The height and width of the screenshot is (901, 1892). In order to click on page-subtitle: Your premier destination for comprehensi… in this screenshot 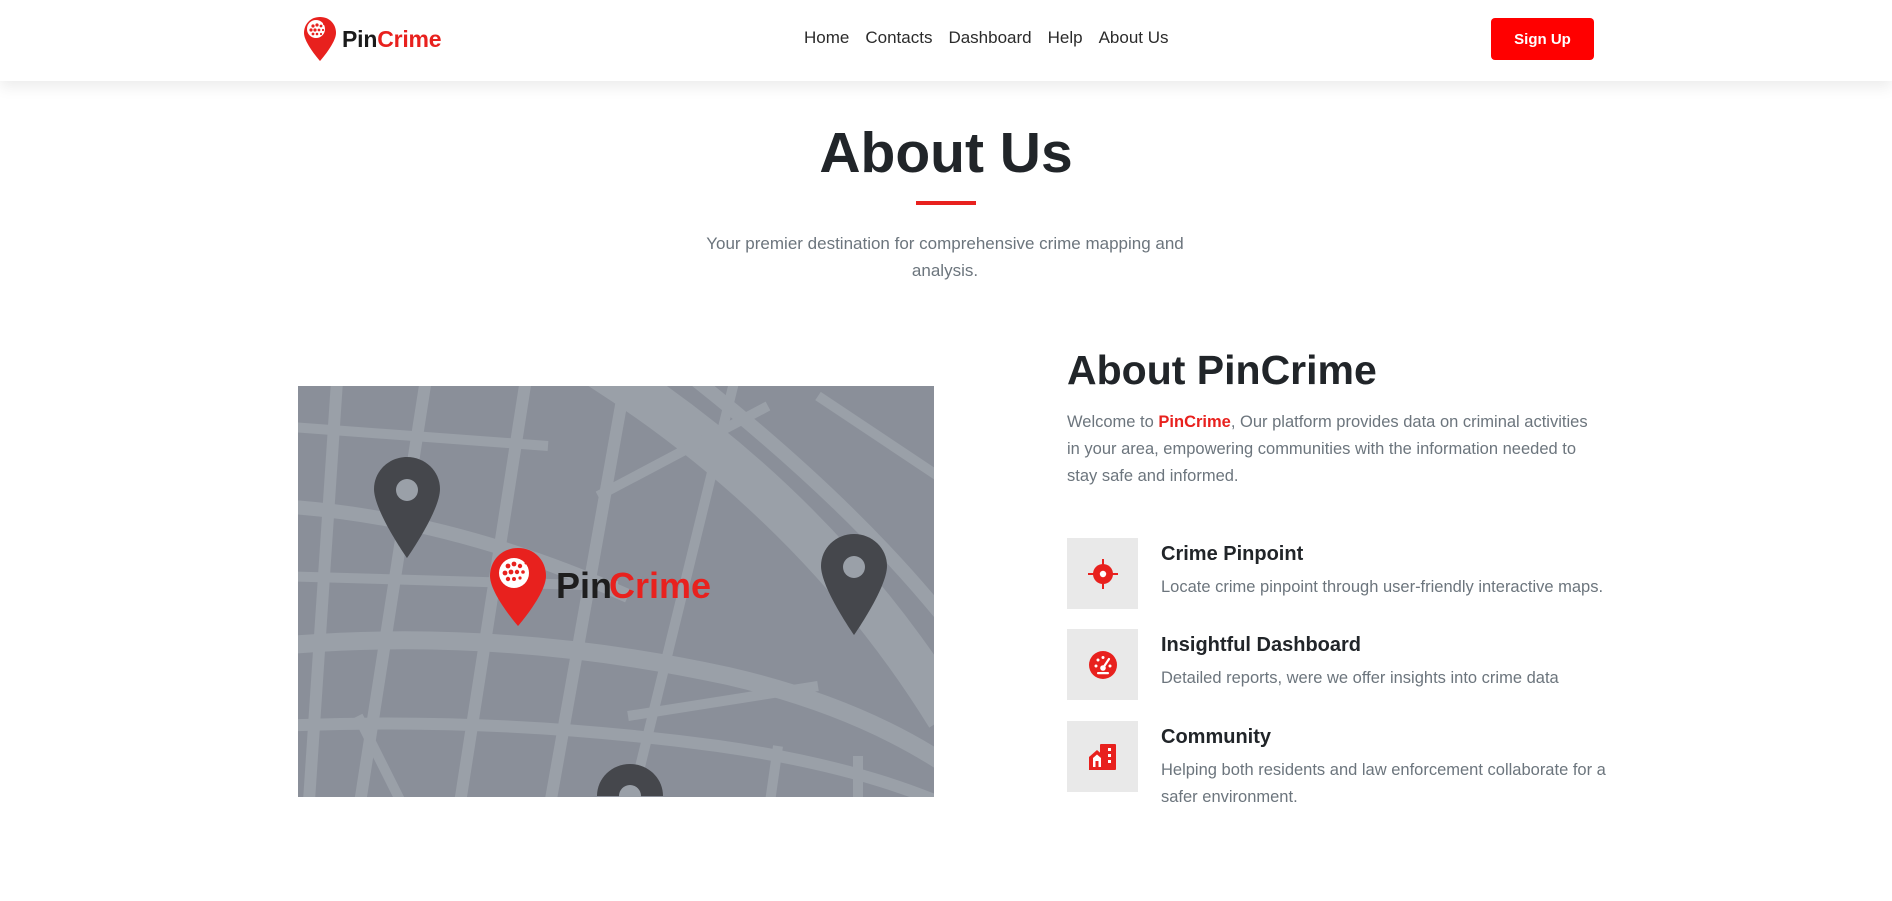, I will do `click(945, 257)`.